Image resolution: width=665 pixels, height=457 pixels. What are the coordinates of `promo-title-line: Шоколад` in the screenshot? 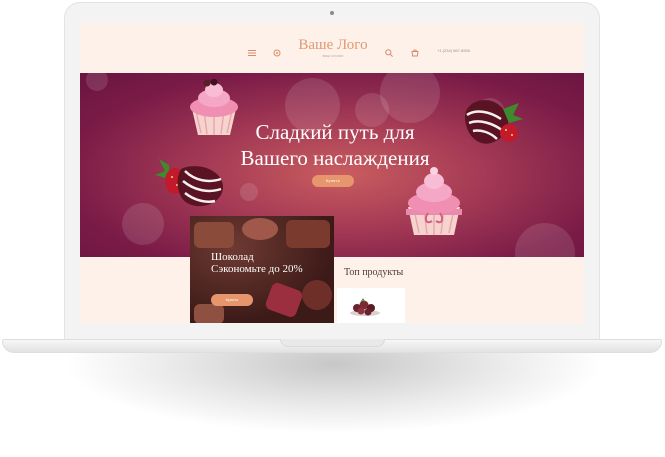 It's located at (232, 257).